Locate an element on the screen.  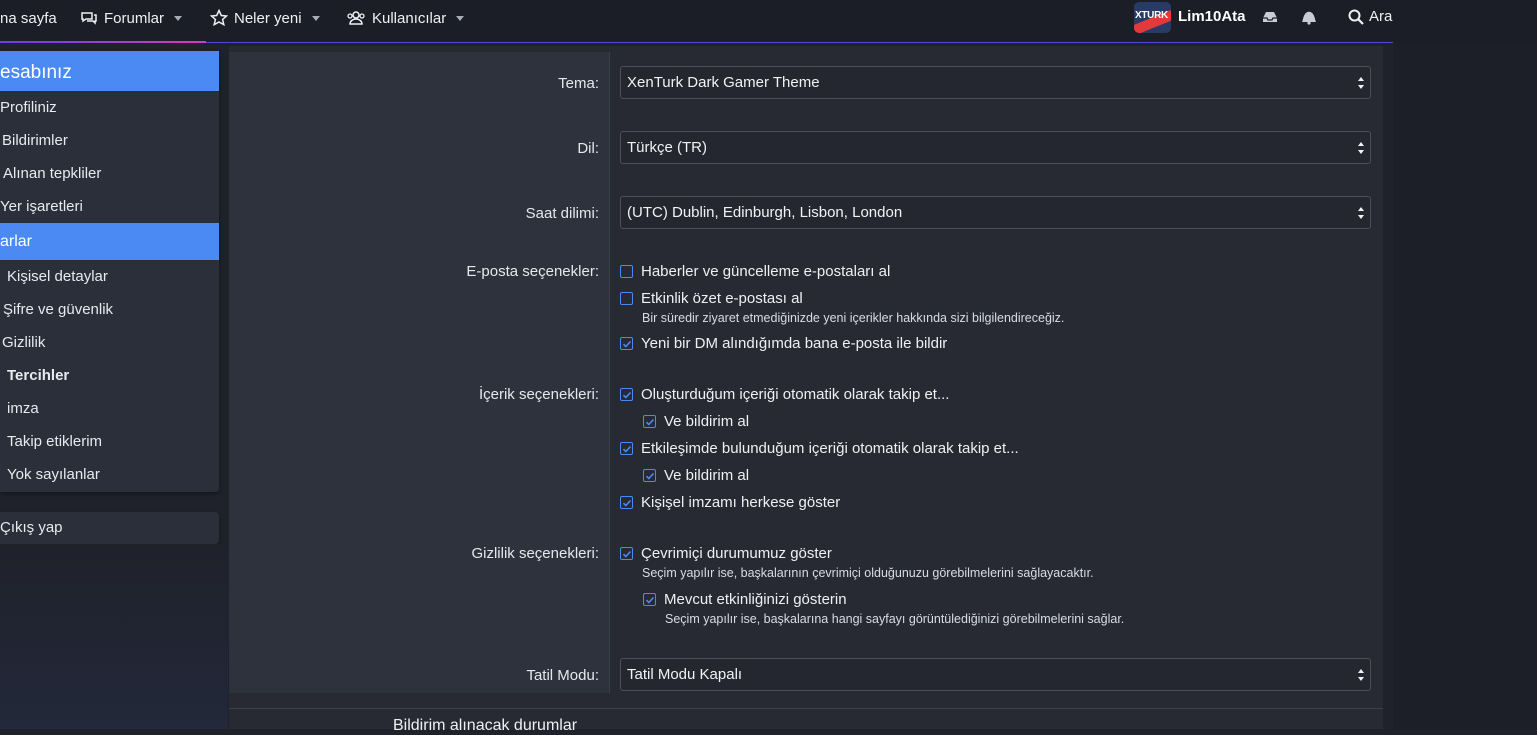
show-activity-option: Mevcut etkinliğinizi gösterin is located at coordinates (745, 599).